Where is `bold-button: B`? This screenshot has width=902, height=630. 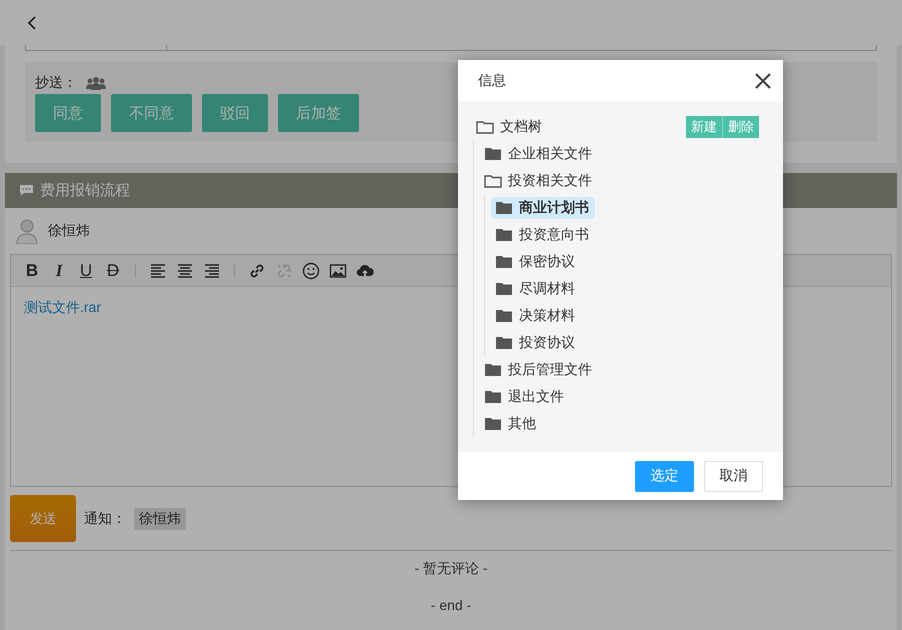 bold-button: B is located at coordinates (32, 270).